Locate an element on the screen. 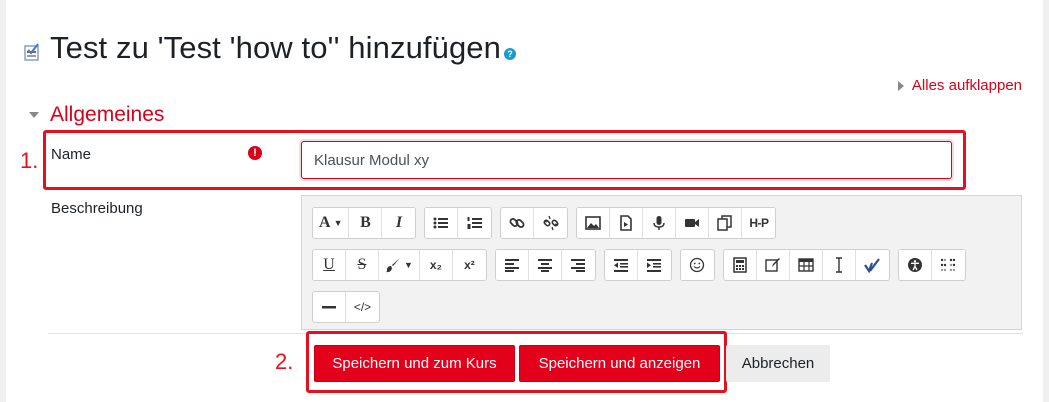  microphone-icon is located at coordinates (659, 223).